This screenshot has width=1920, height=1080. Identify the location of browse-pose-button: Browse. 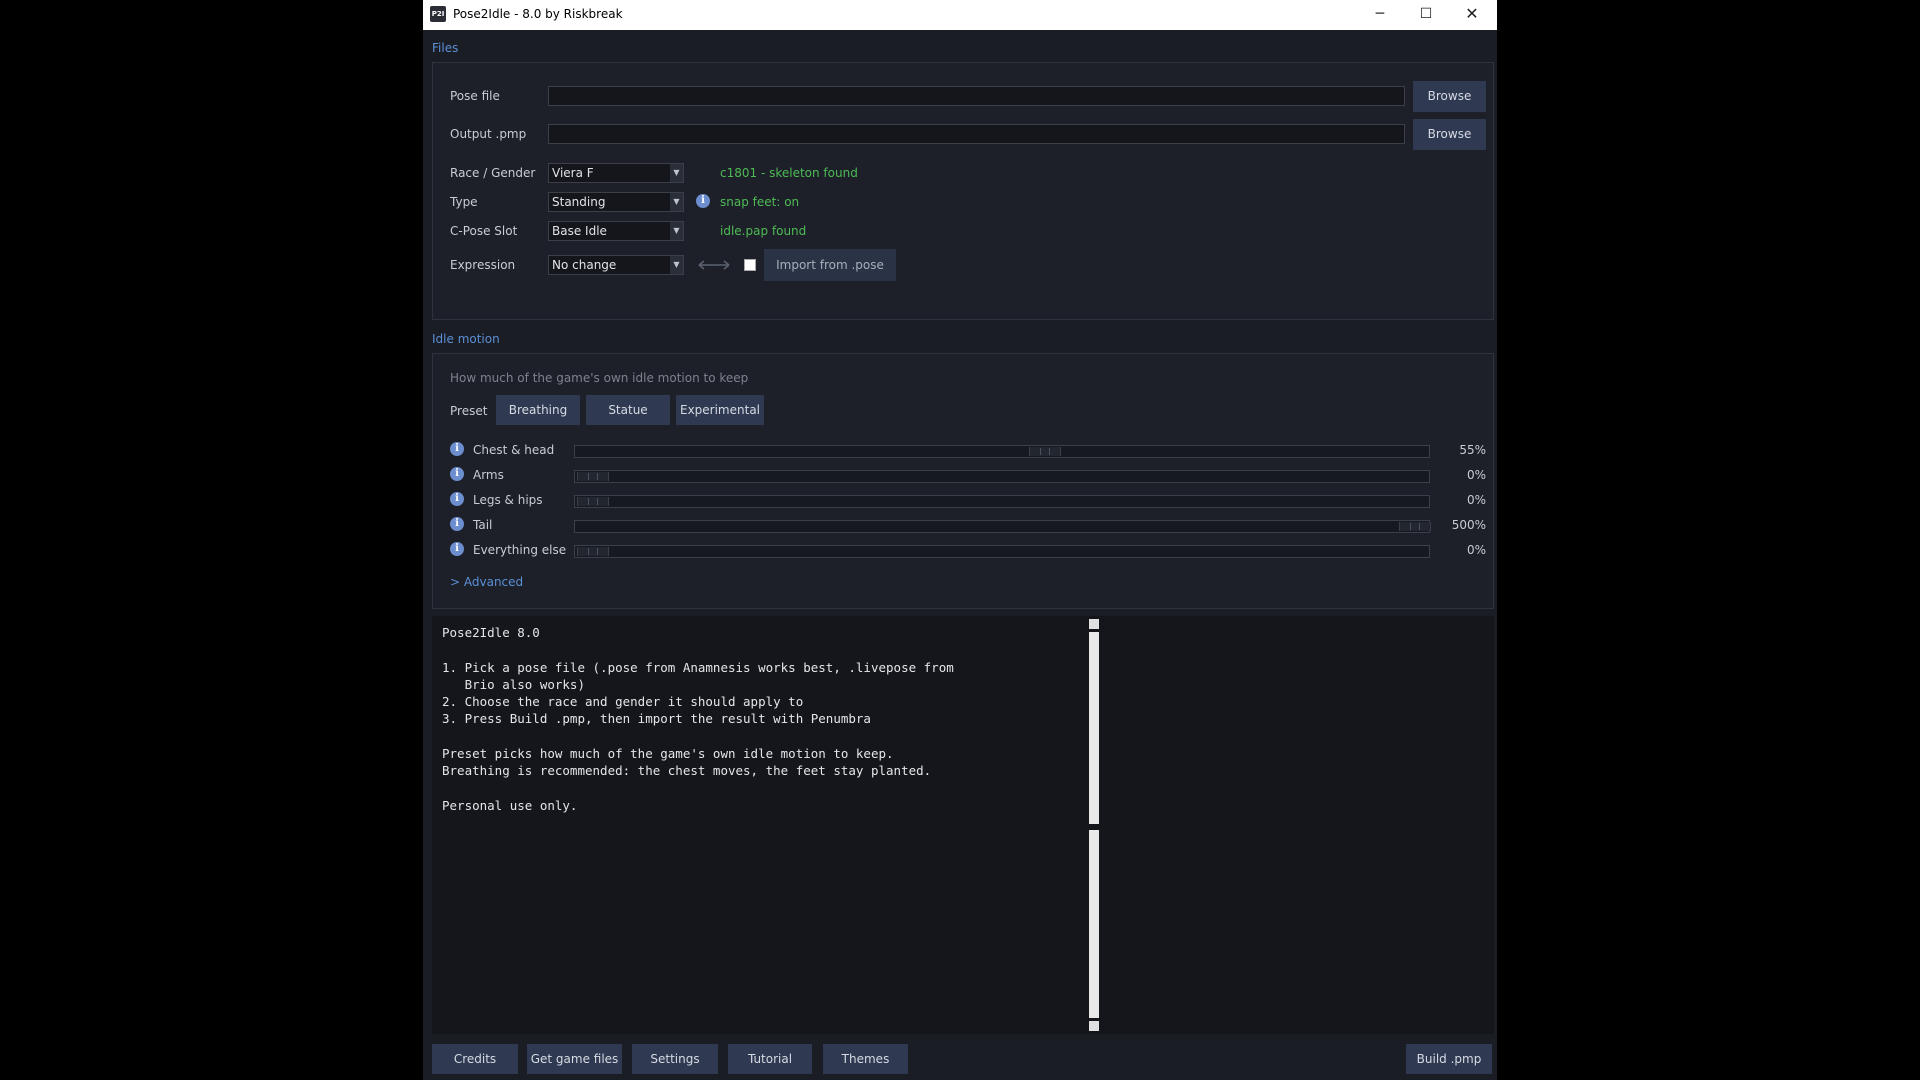
(1449, 96).